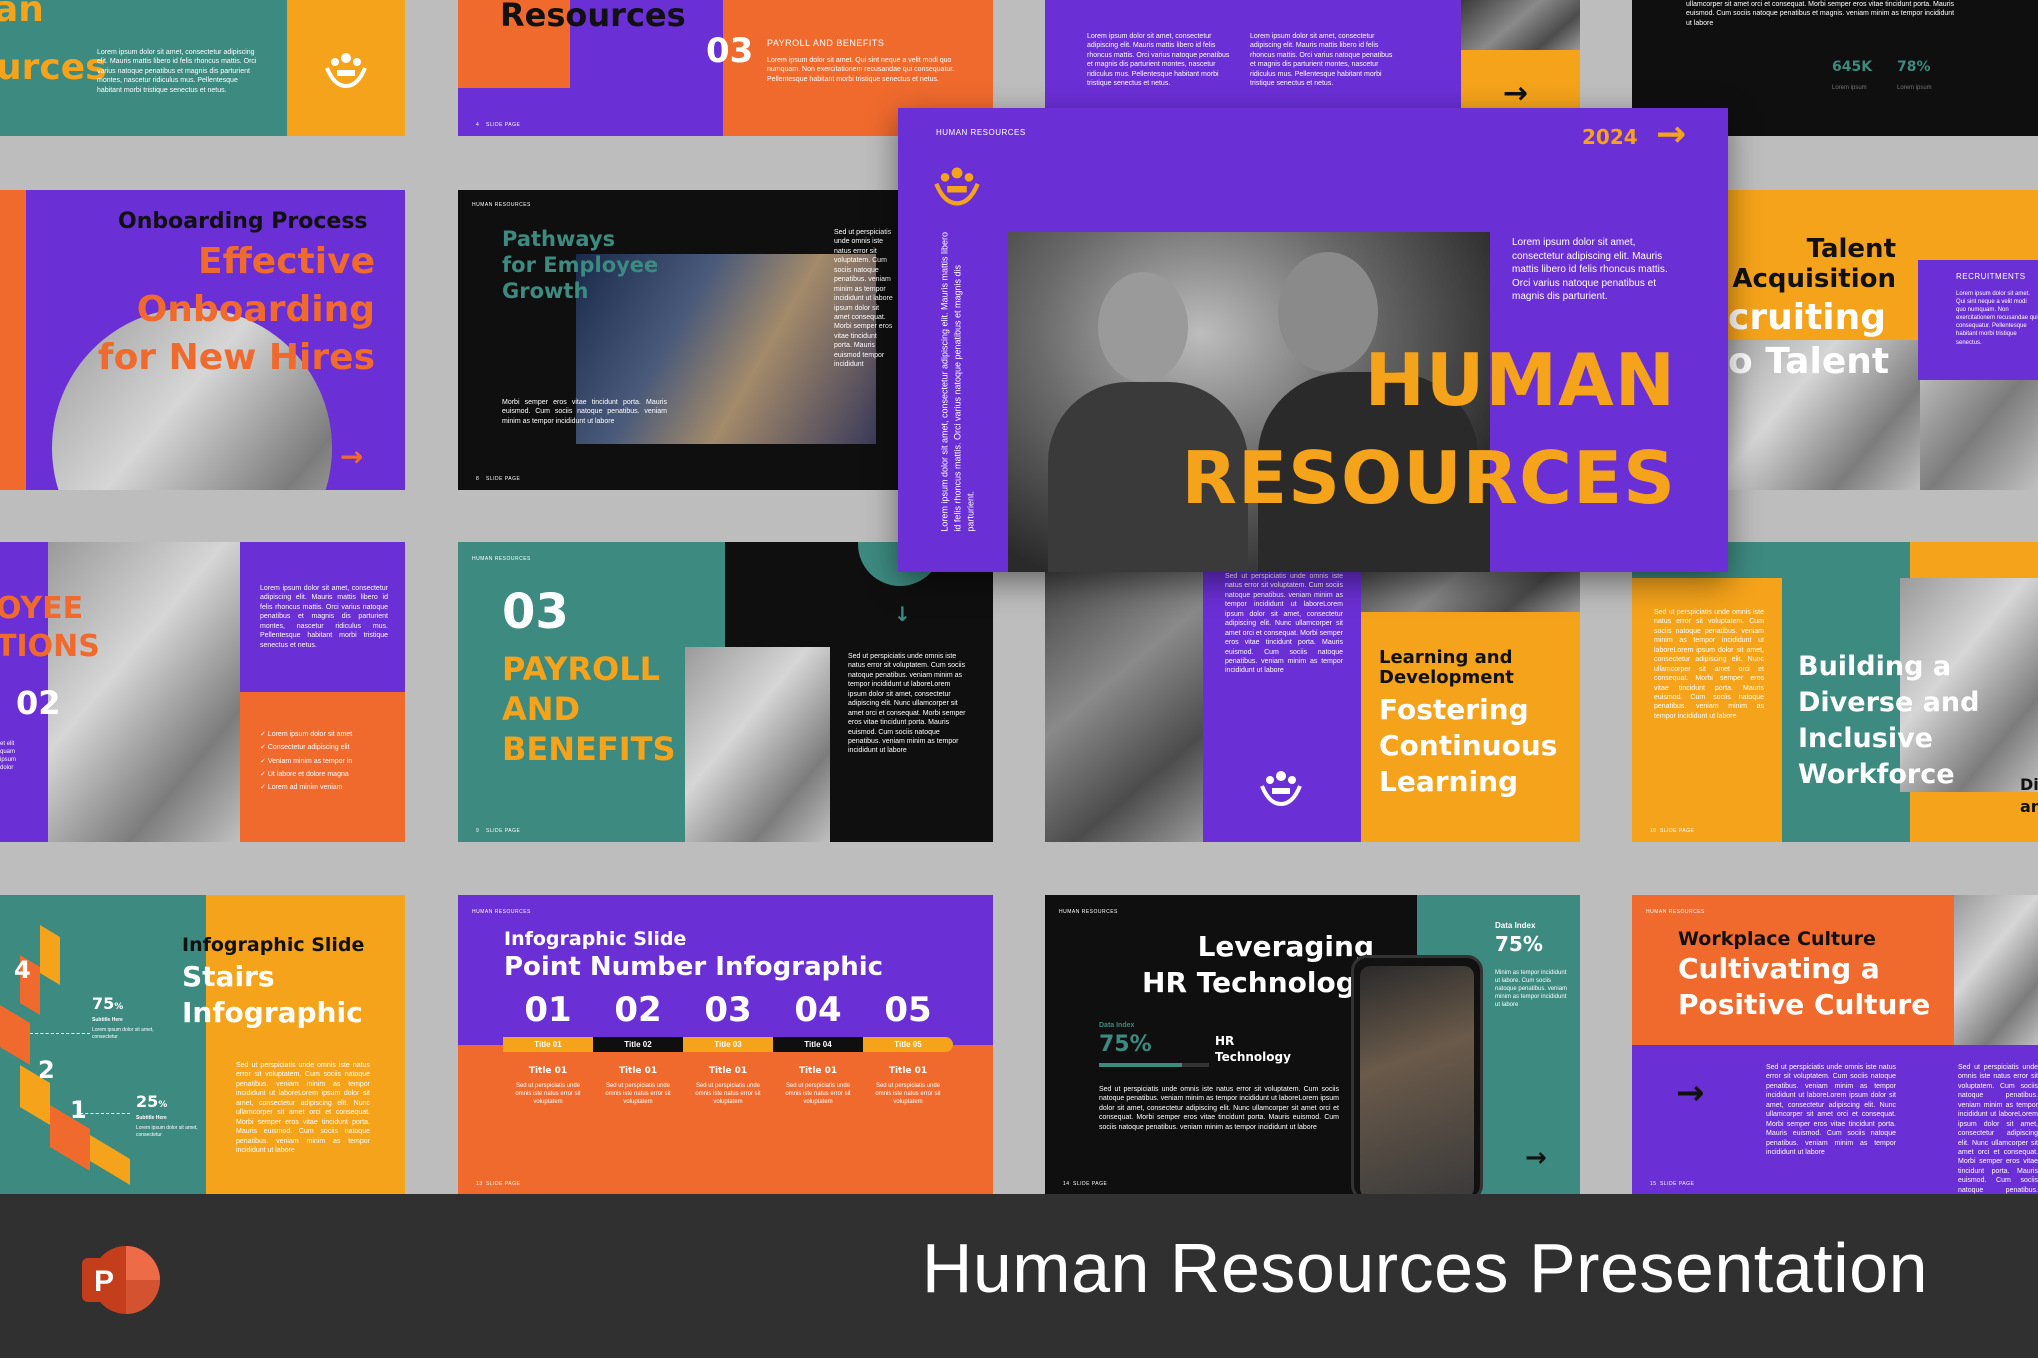 The width and height of the screenshot is (2038, 1358). Describe the element at coordinates (694, 967) in the screenshot. I see `slide-title: Point Number Infographic` at that location.